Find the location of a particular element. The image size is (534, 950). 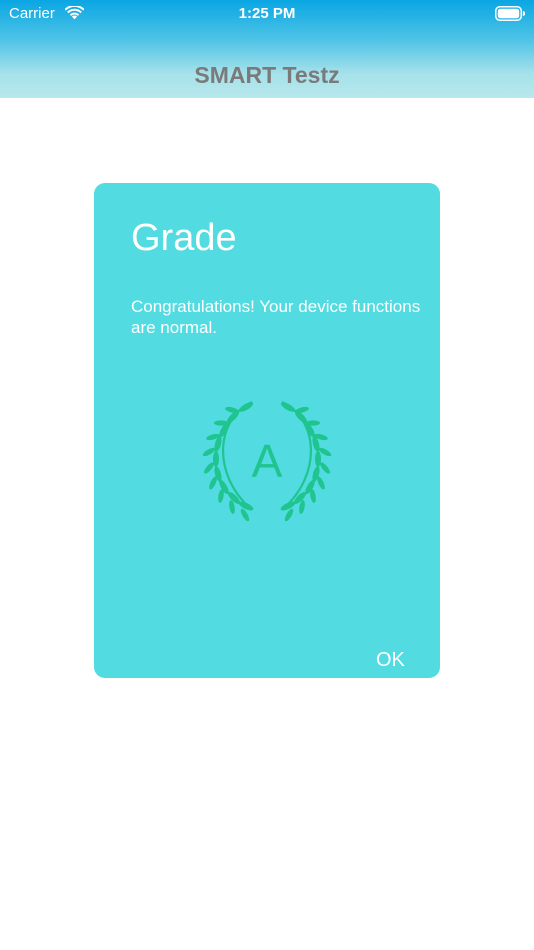

dialog-title: Grade is located at coordinates (184, 238).